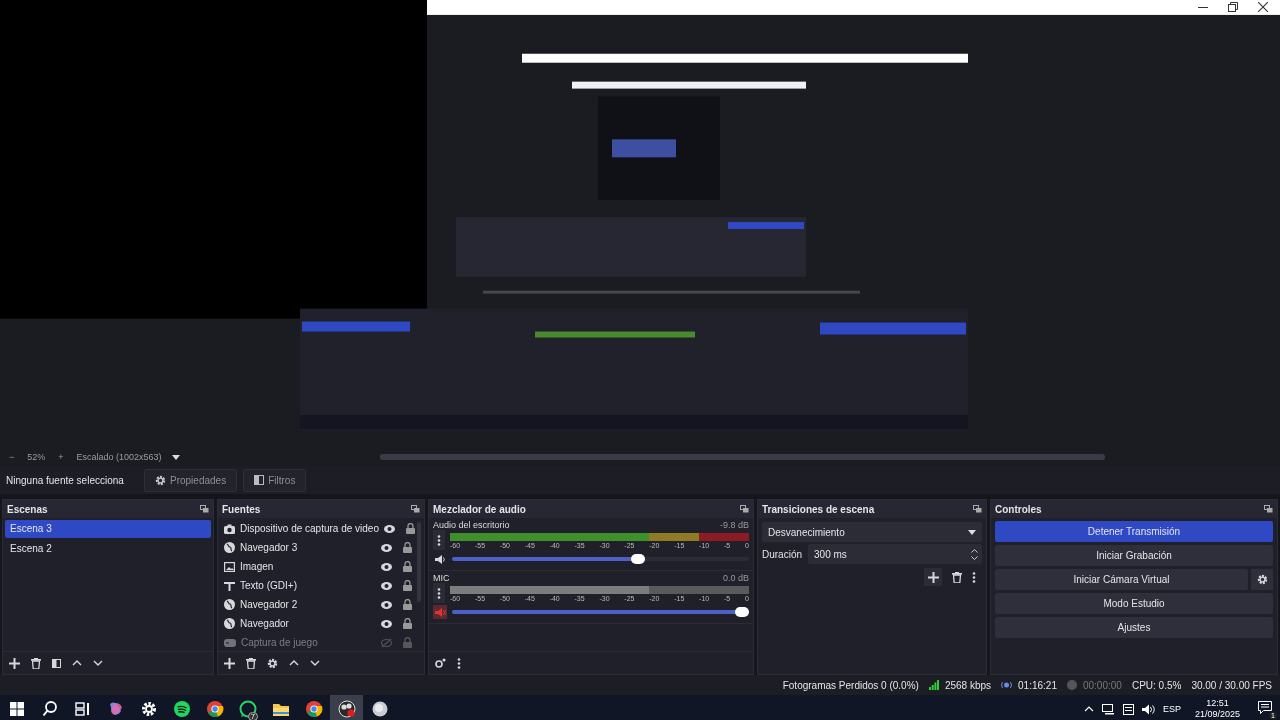 The width and height of the screenshot is (1280, 720). I want to click on transition-dropdown: Desvanecimiento, so click(872, 532).